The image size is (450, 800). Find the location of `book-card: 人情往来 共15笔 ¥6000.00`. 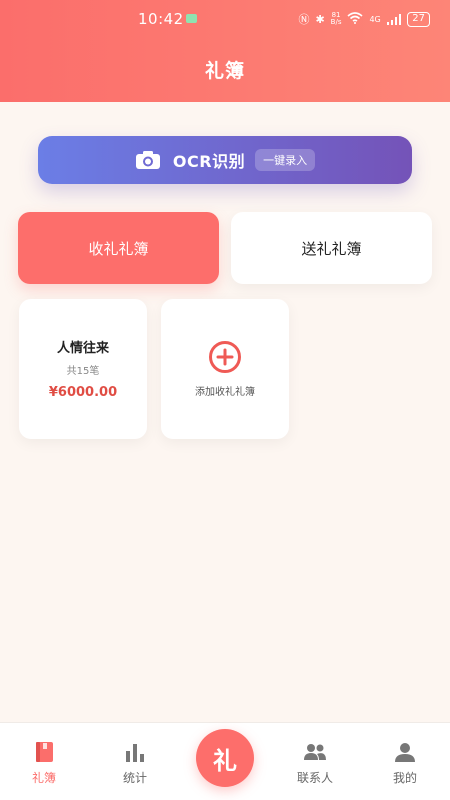

book-card: 人情往来 共15笔 ¥6000.00 is located at coordinates (83, 369).